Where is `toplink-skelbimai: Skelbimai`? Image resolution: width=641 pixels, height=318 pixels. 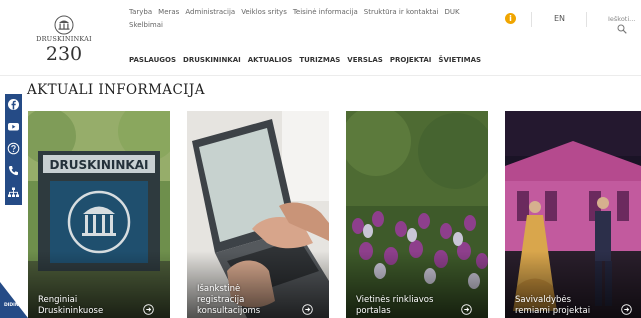
toplink-skelbimai: Skelbimai is located at coordinates (146, 25).